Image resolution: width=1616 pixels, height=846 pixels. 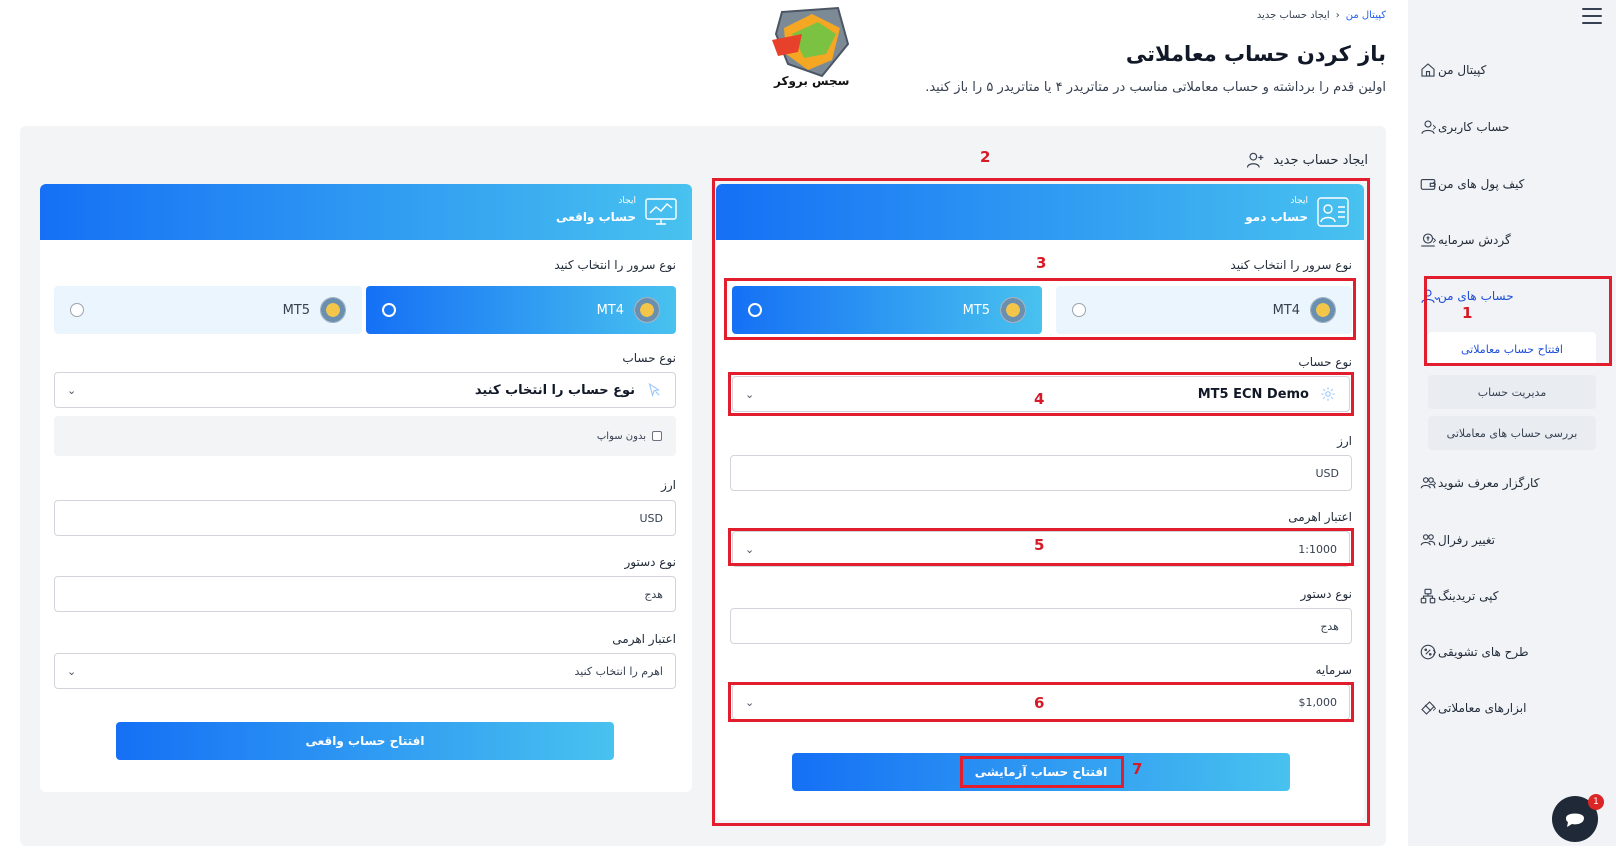 What do you see at coordinates (887, 310) in the screenshot?
I see `demo-server-option-mt5: MT5` at bounding box center [887, 310].